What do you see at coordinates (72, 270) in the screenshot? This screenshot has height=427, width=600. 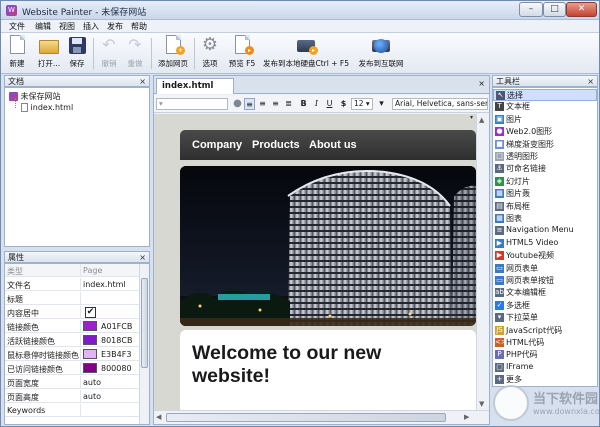 I see `prop-row-type: 类型 Page` at bounding box center [72, 270].